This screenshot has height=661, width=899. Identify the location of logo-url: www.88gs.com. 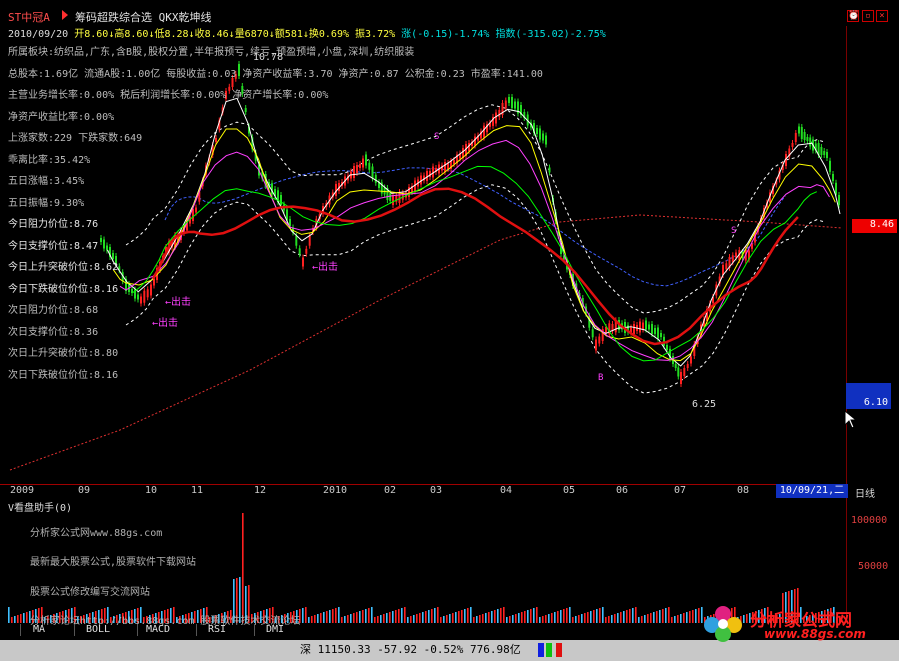
(815, 634).